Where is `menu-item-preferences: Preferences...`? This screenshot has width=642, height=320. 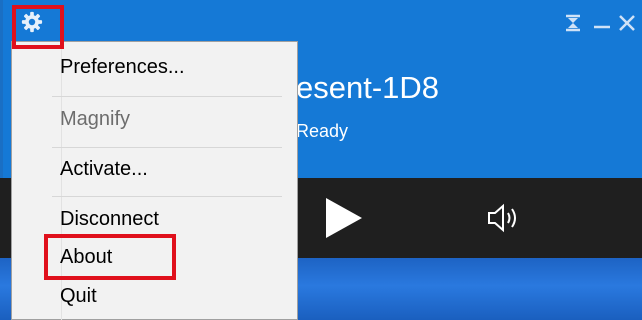
menu-item-preferences: Preferences... is located at coordinates (122, 67).